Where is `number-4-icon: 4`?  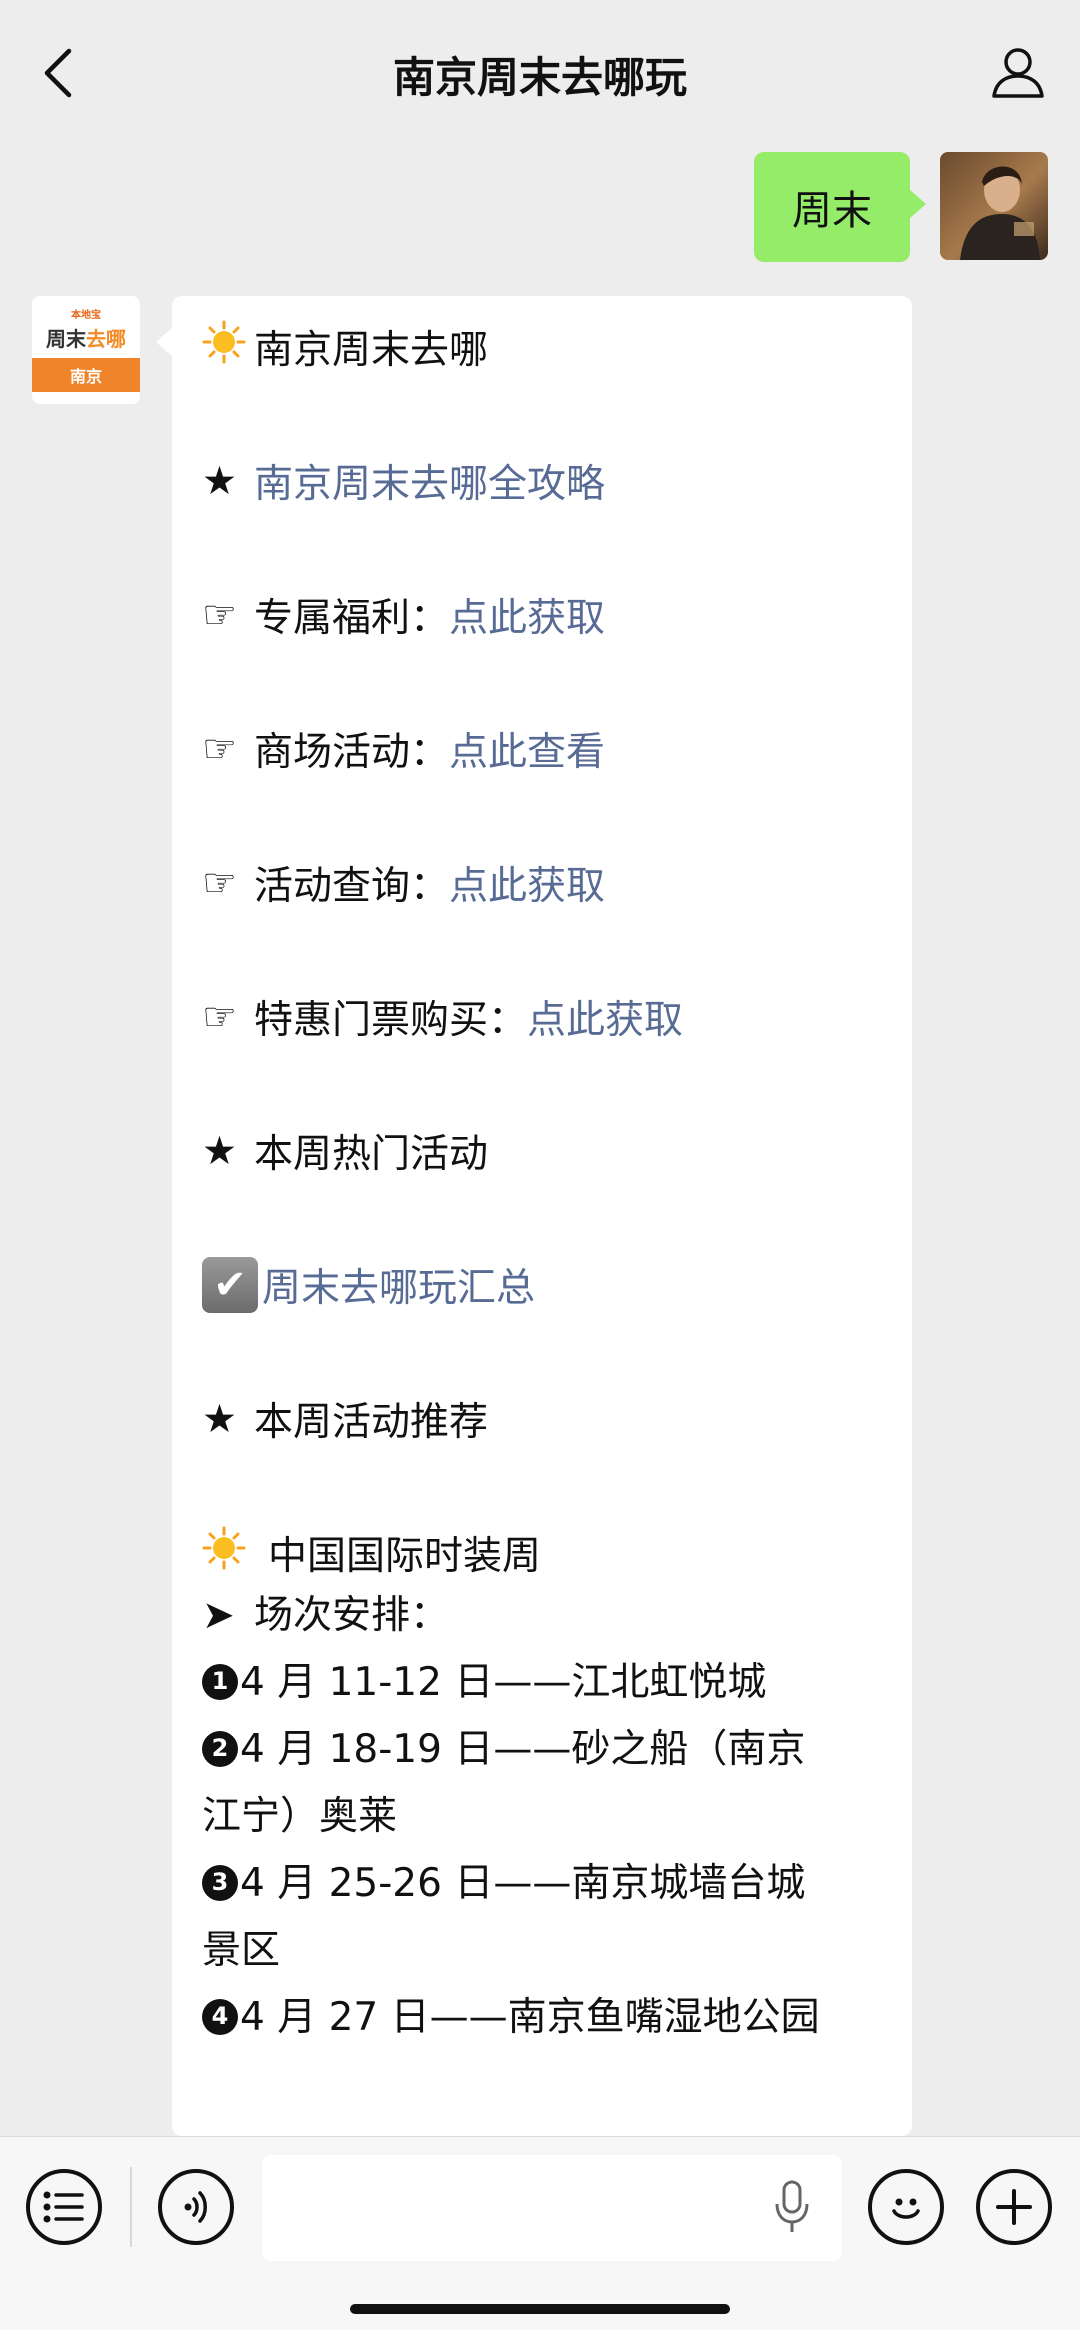
number-4-icon: 4 is located at coordinates (220, 2016).